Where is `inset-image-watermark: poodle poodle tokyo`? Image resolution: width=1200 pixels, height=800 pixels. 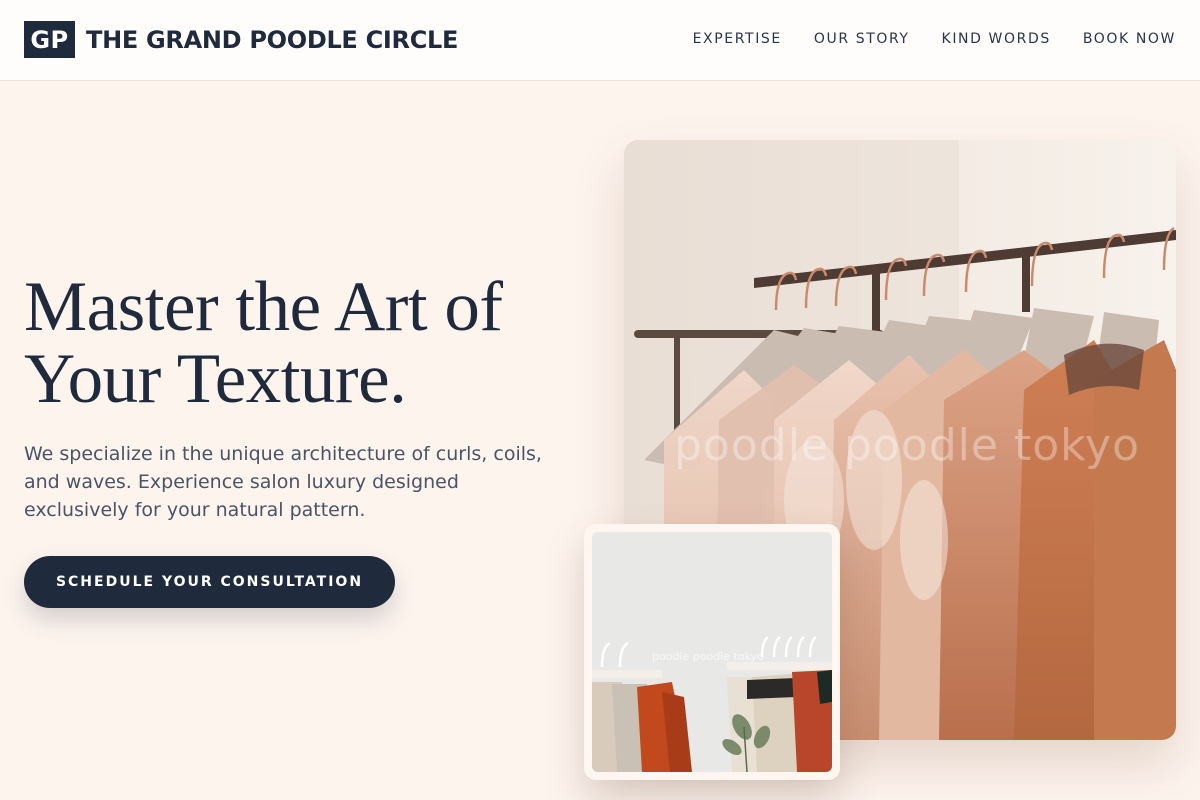 inset-image-watermark: poodle poodle tokyo is located at coordinates (708, 656).